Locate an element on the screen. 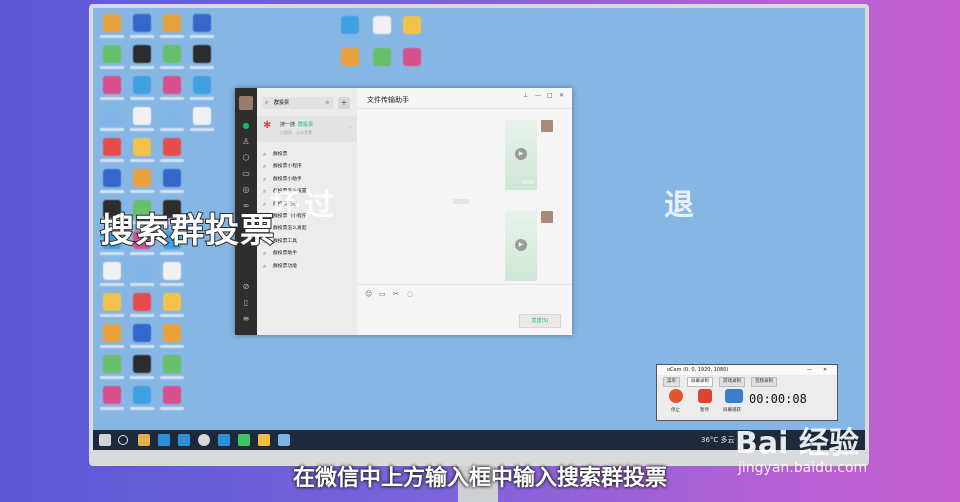  send-button: 发送(S) is located at coordinates (540, 321).